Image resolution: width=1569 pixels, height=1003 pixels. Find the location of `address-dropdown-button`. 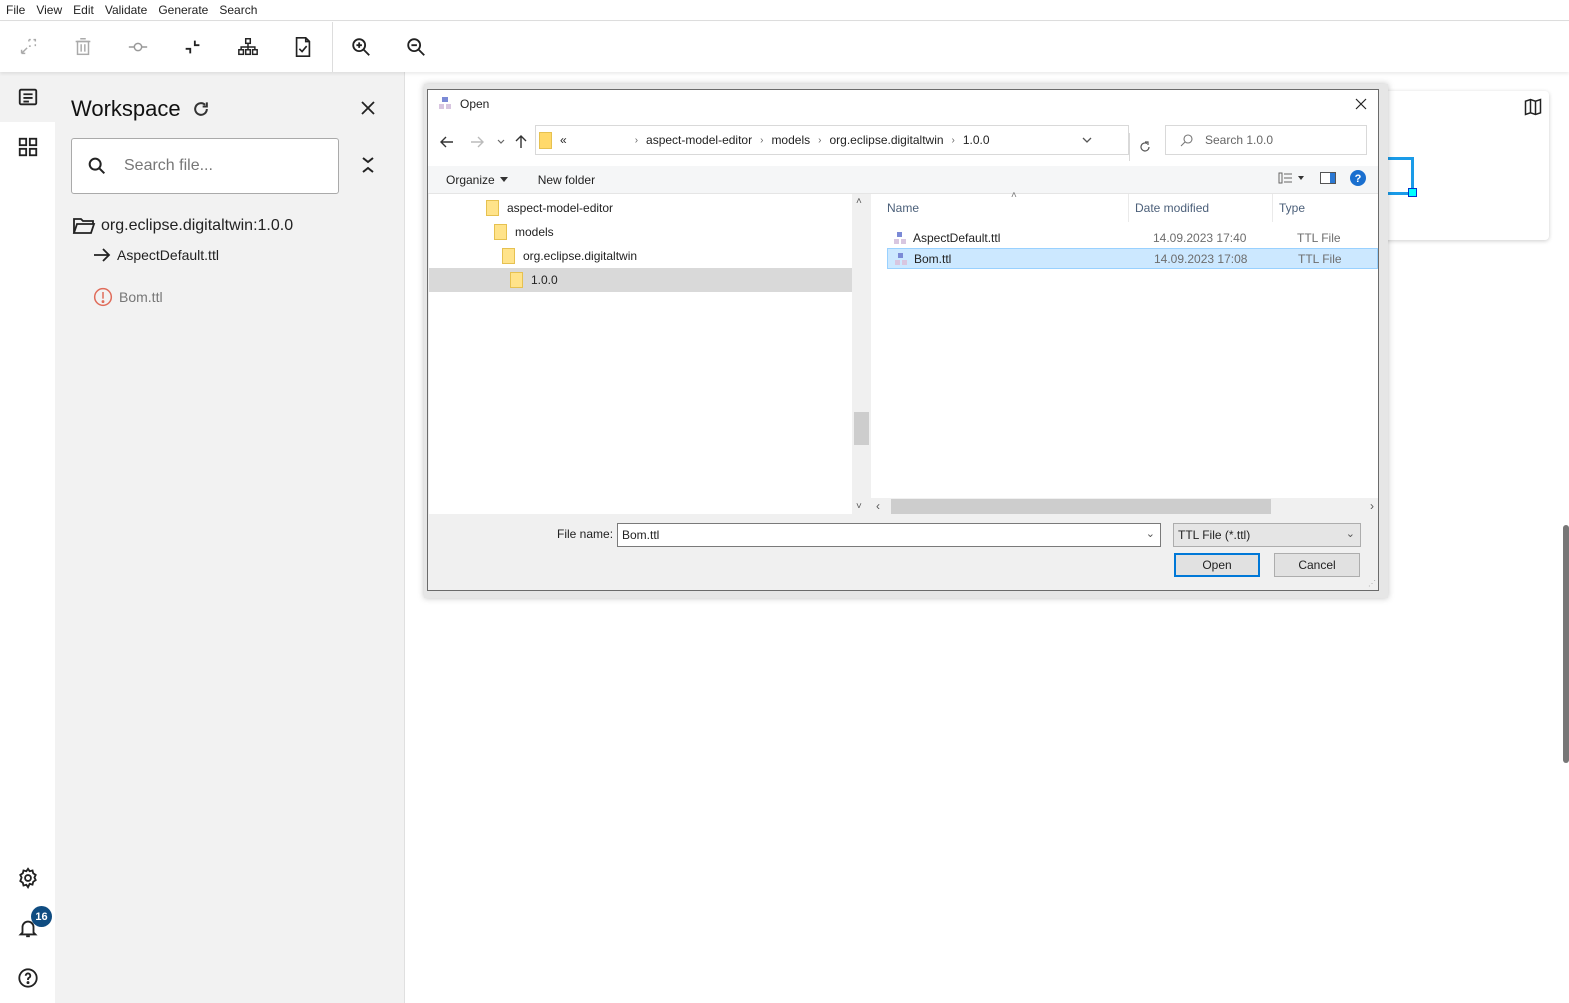

address-dropdown-button is located at coordinates (1087, 140).